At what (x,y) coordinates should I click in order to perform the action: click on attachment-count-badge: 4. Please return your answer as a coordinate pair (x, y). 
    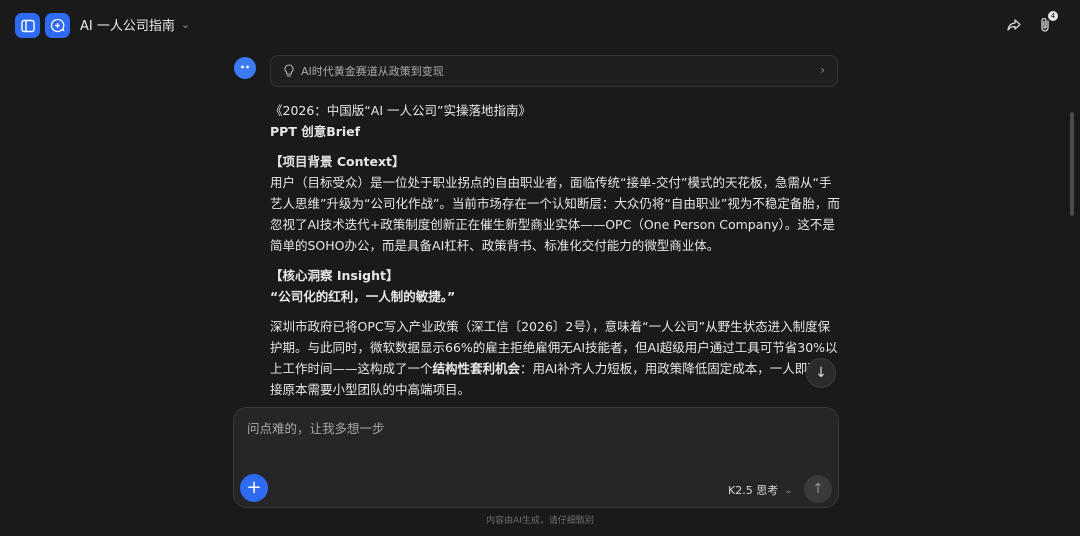
    Looking at the image, I should click on (1053, 16).